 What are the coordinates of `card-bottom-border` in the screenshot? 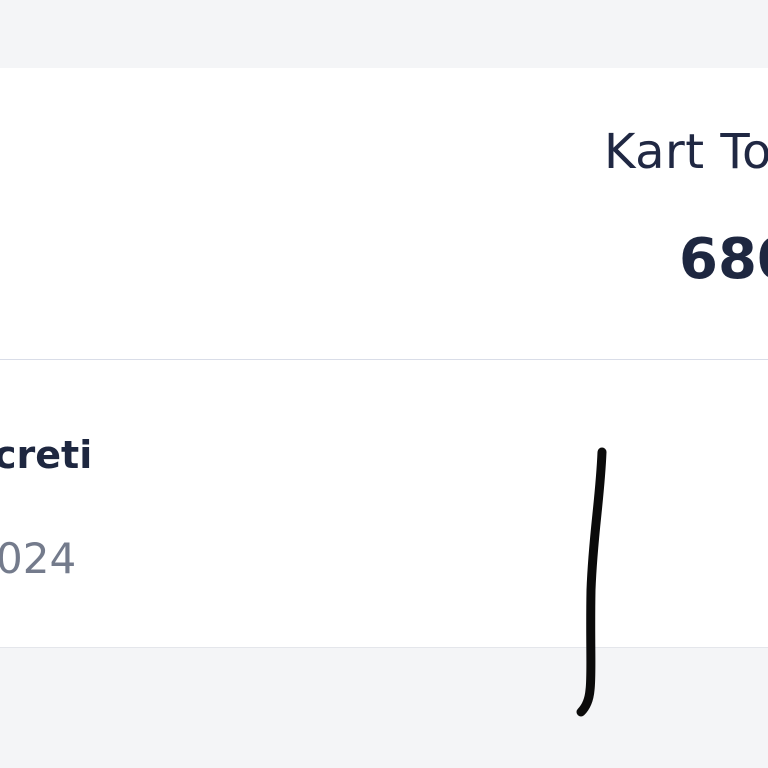 It's located at (384, 647).